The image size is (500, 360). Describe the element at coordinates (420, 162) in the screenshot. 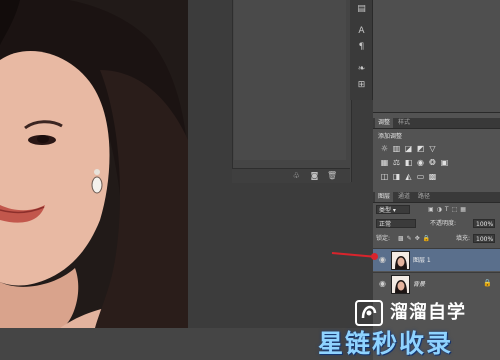

I see `photo-filter-icon: ◉` at that location.